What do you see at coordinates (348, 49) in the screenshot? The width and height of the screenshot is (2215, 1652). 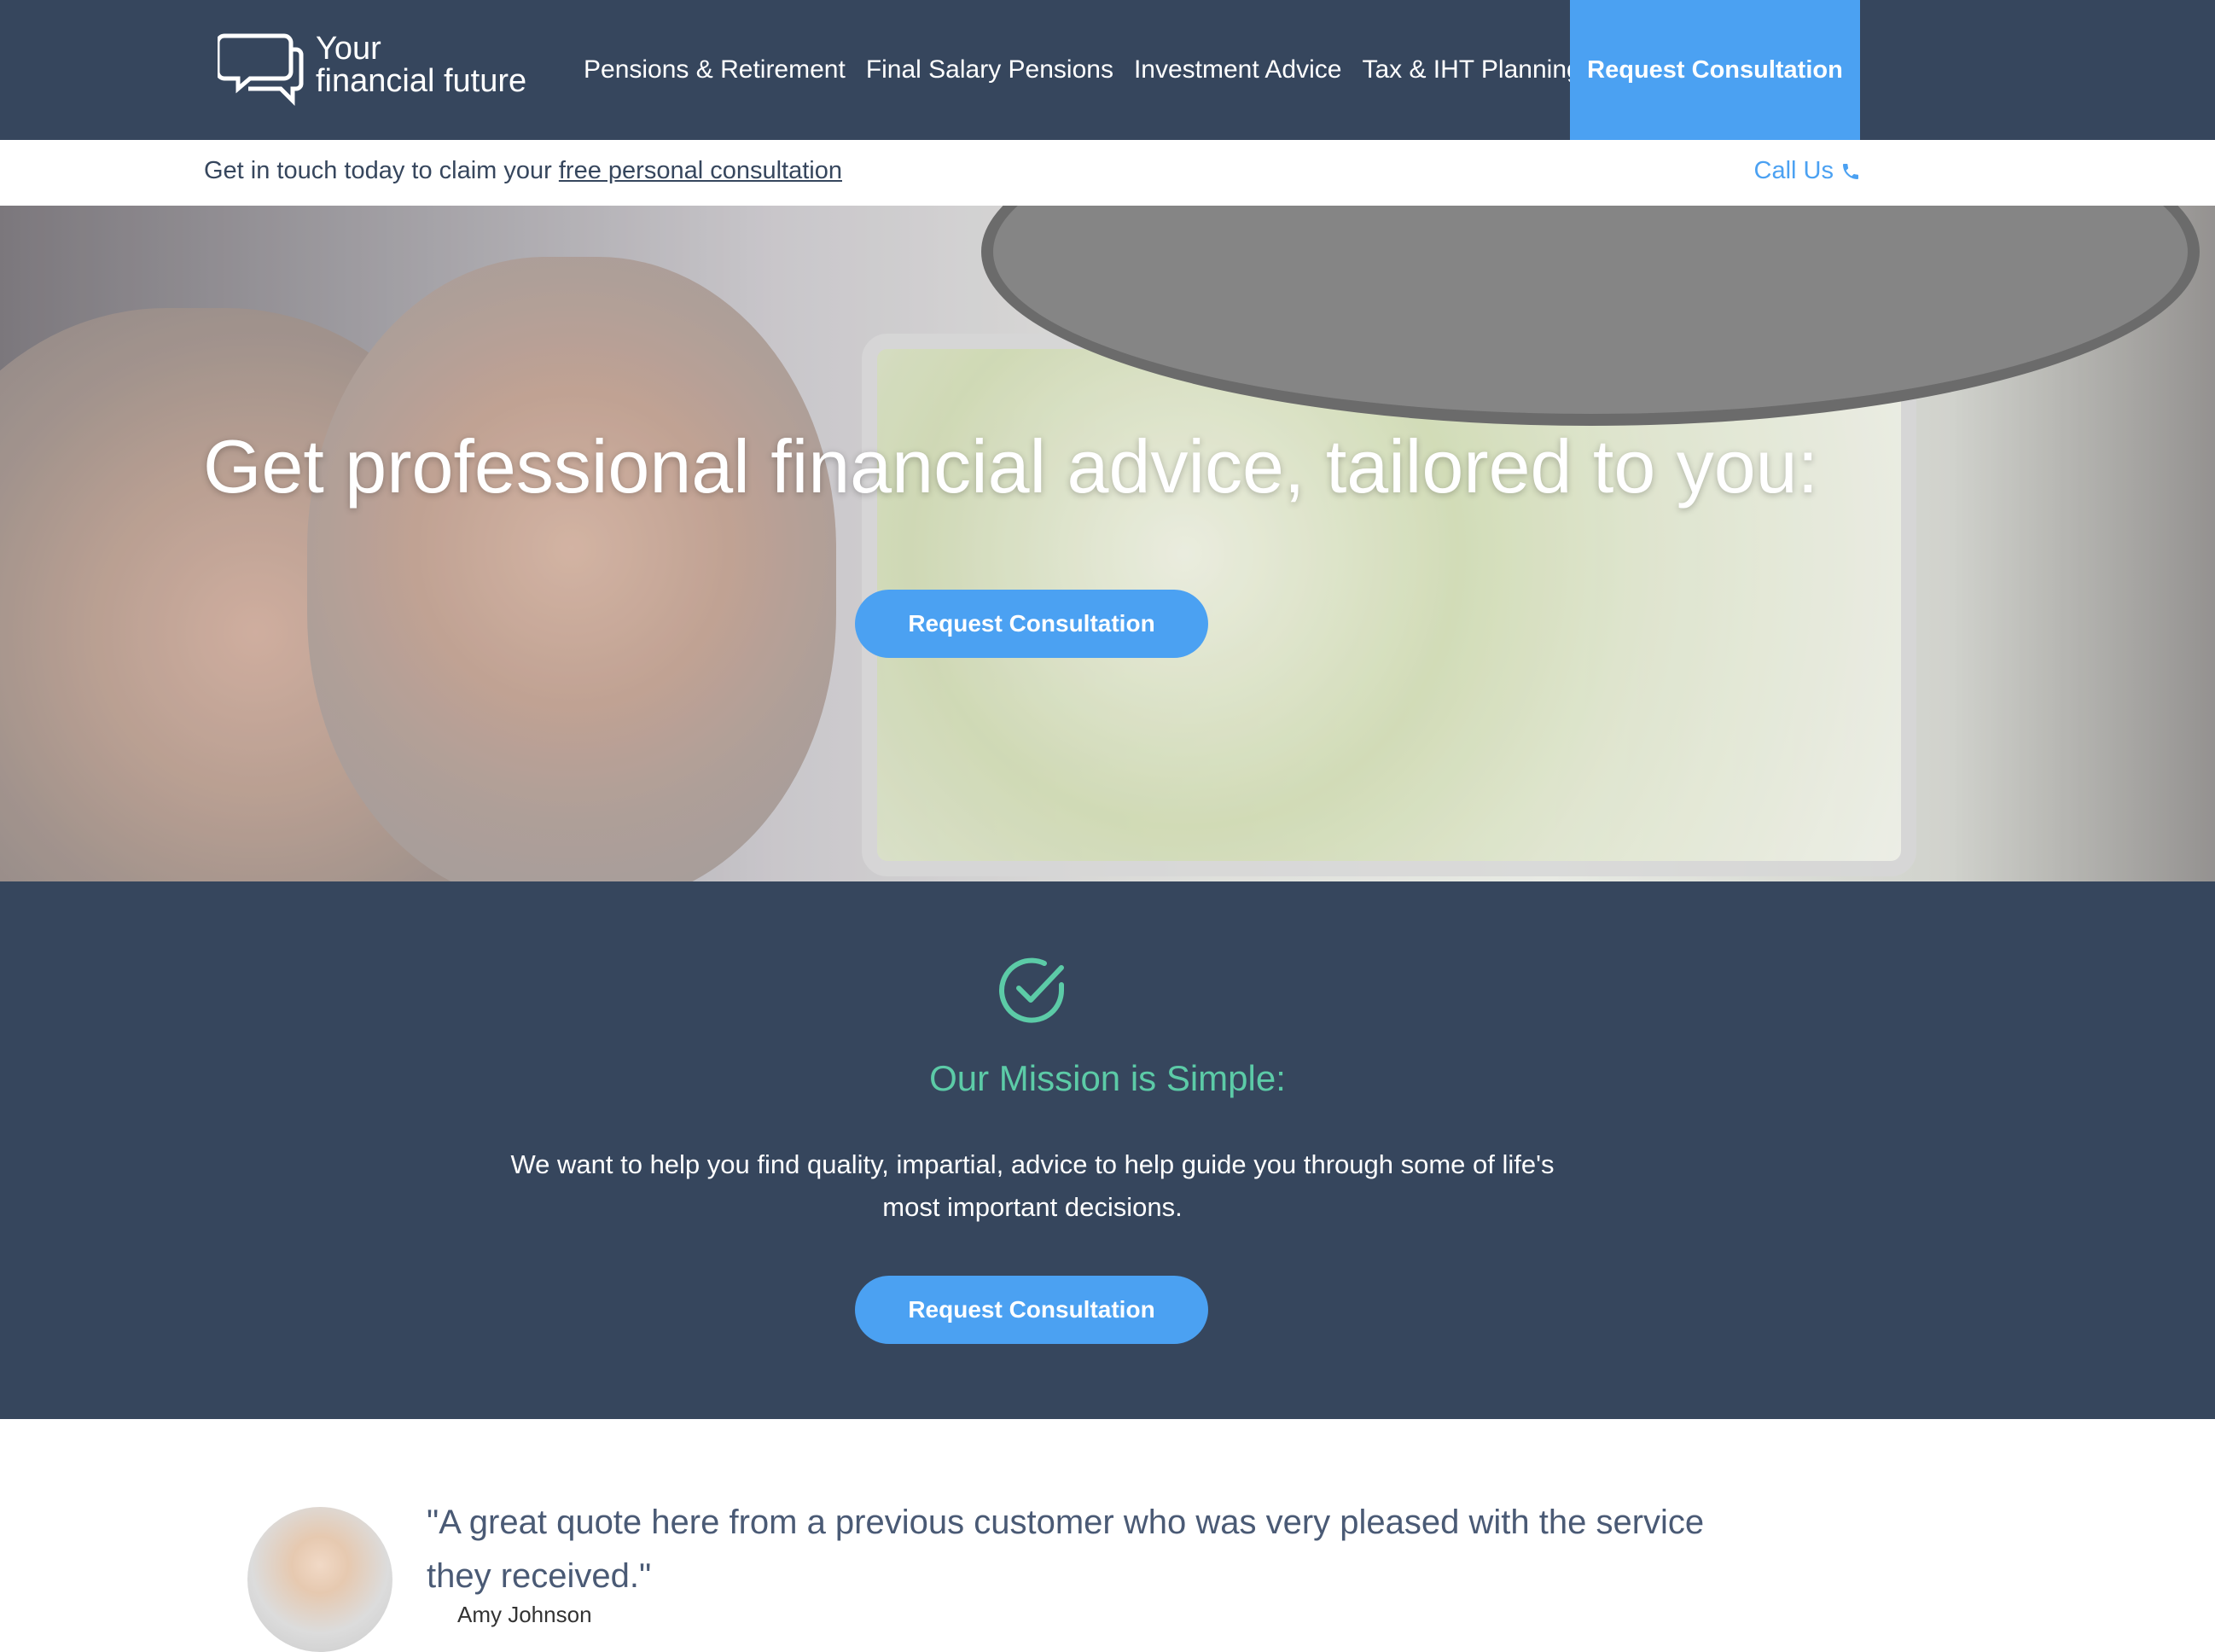 I see `logo-line-1: Your` at bounding box center [348, 49].